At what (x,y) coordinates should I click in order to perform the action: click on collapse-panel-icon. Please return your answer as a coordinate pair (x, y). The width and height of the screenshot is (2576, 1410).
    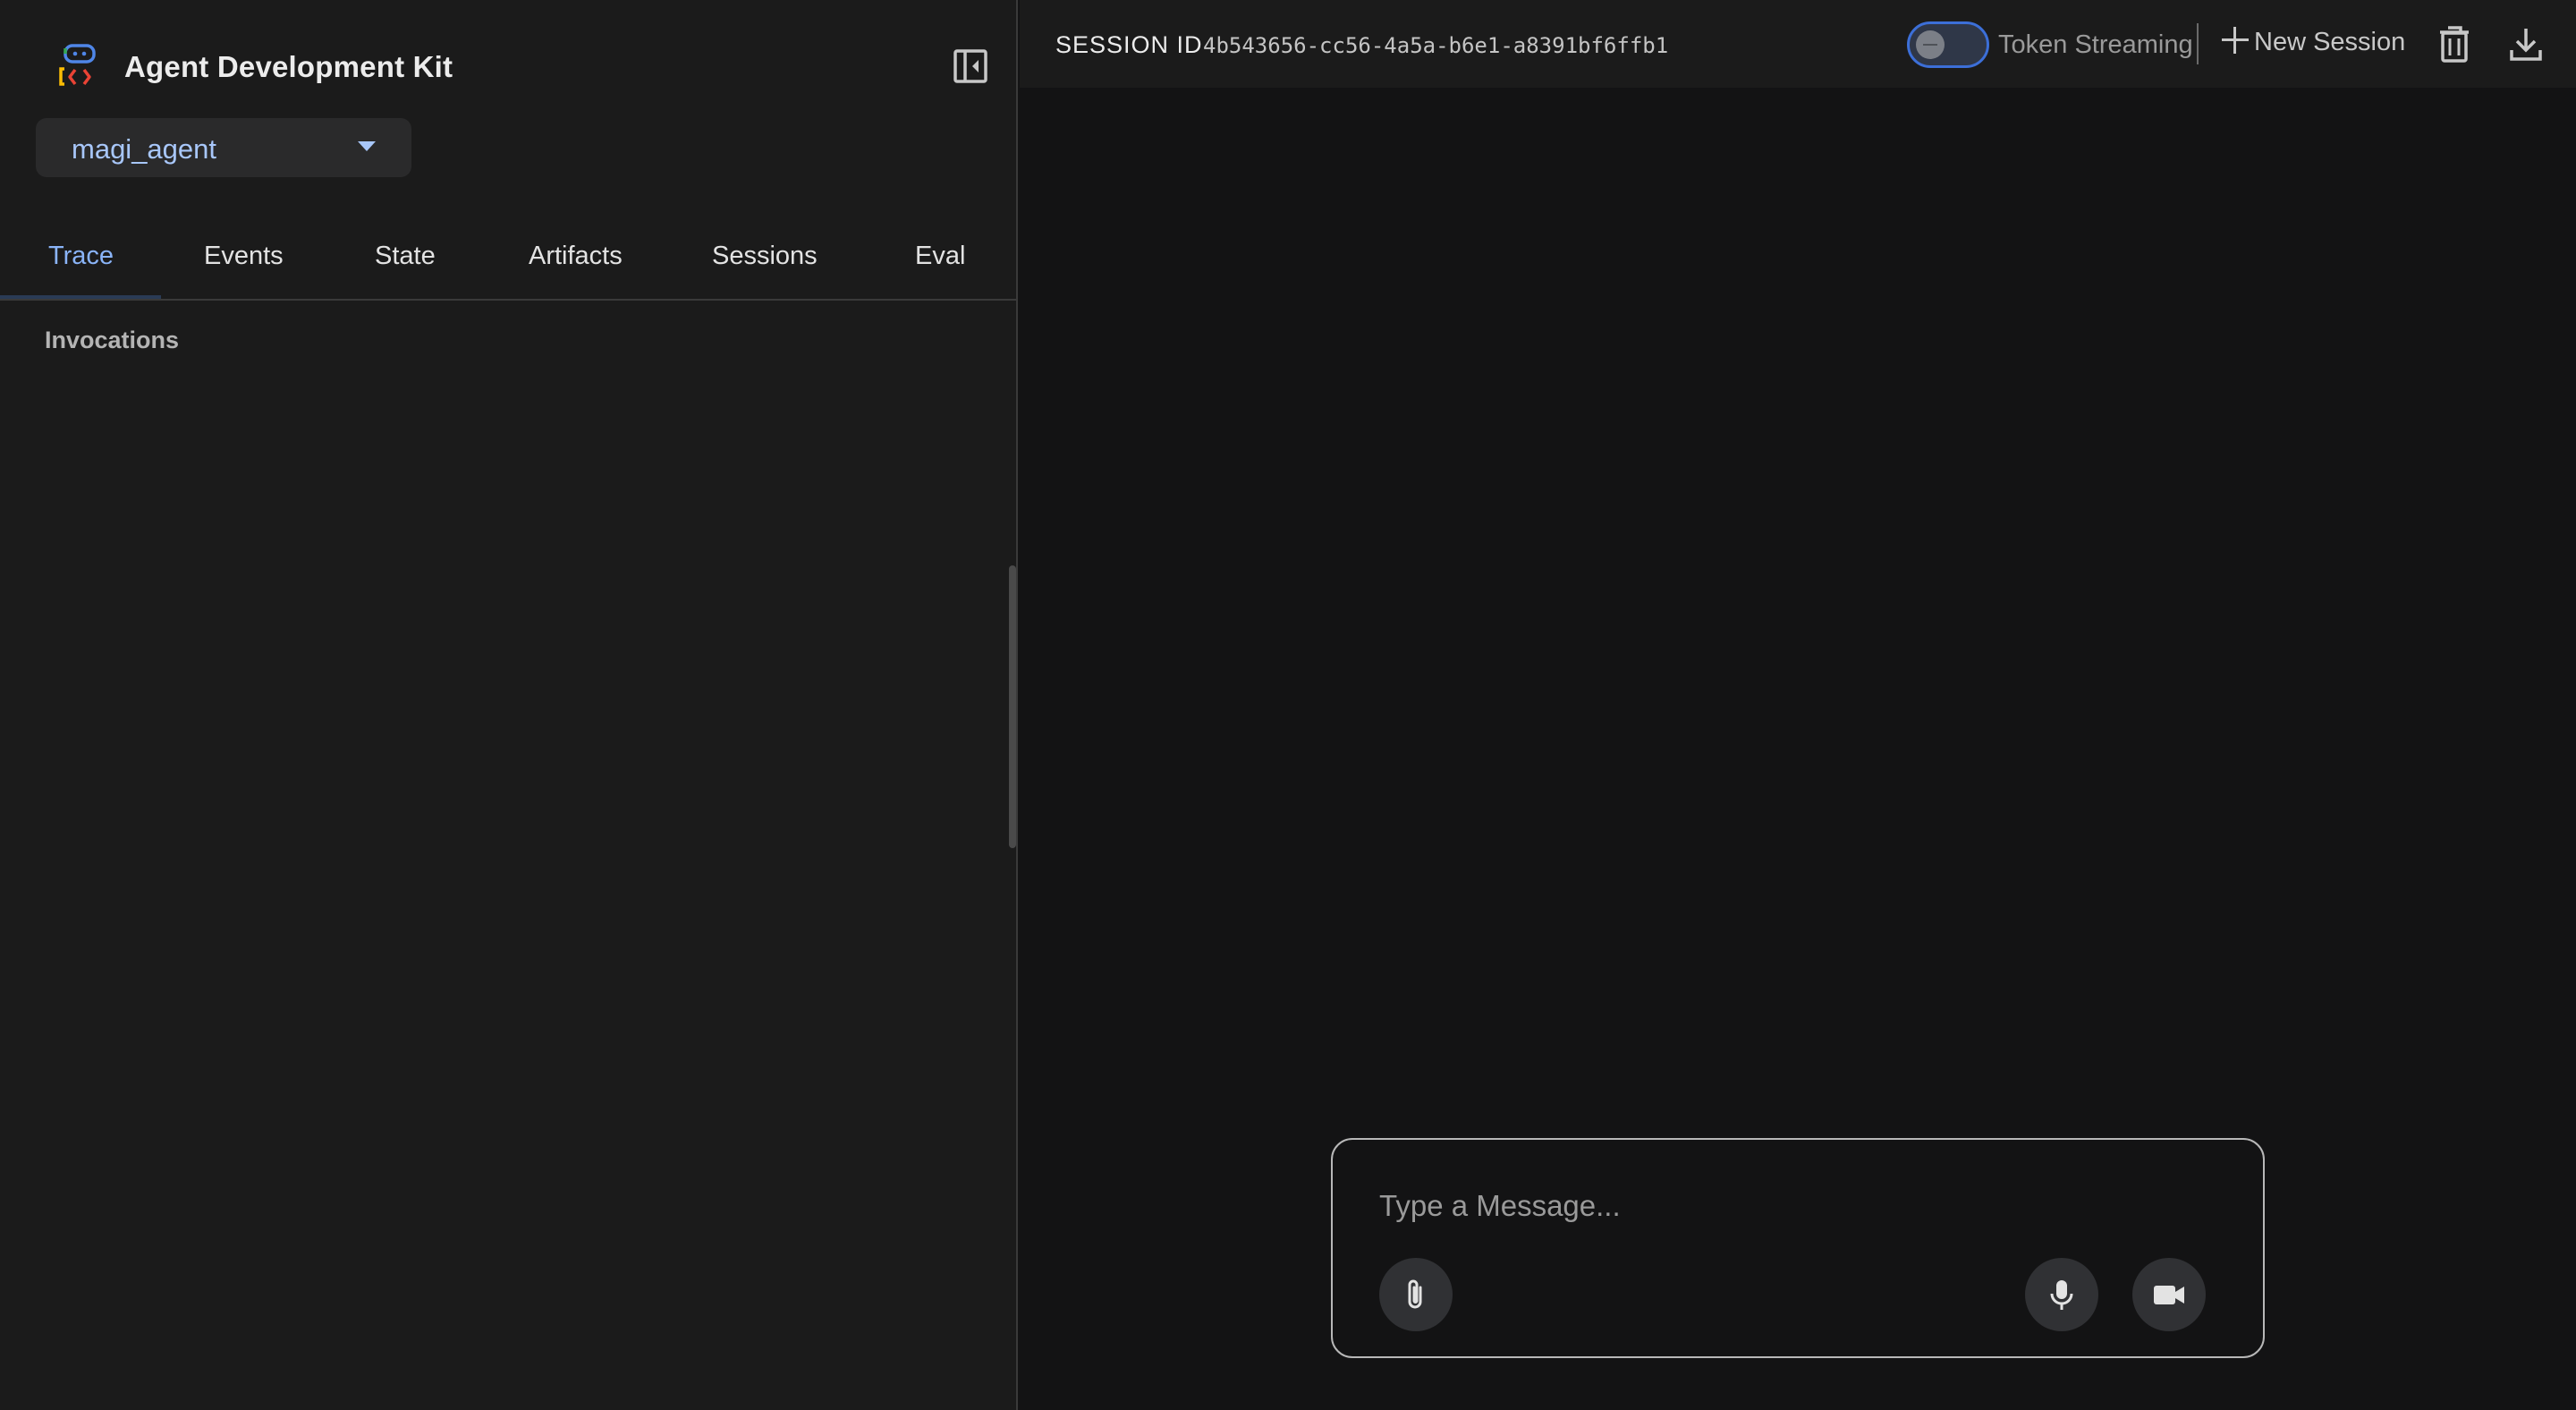
    Looking at the image, I should click on (969, 67).